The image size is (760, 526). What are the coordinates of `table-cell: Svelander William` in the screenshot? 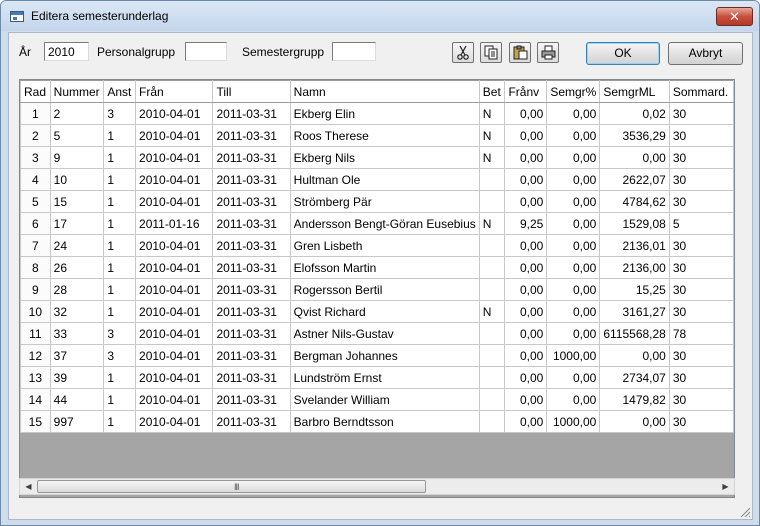 It's located at (384, 399).